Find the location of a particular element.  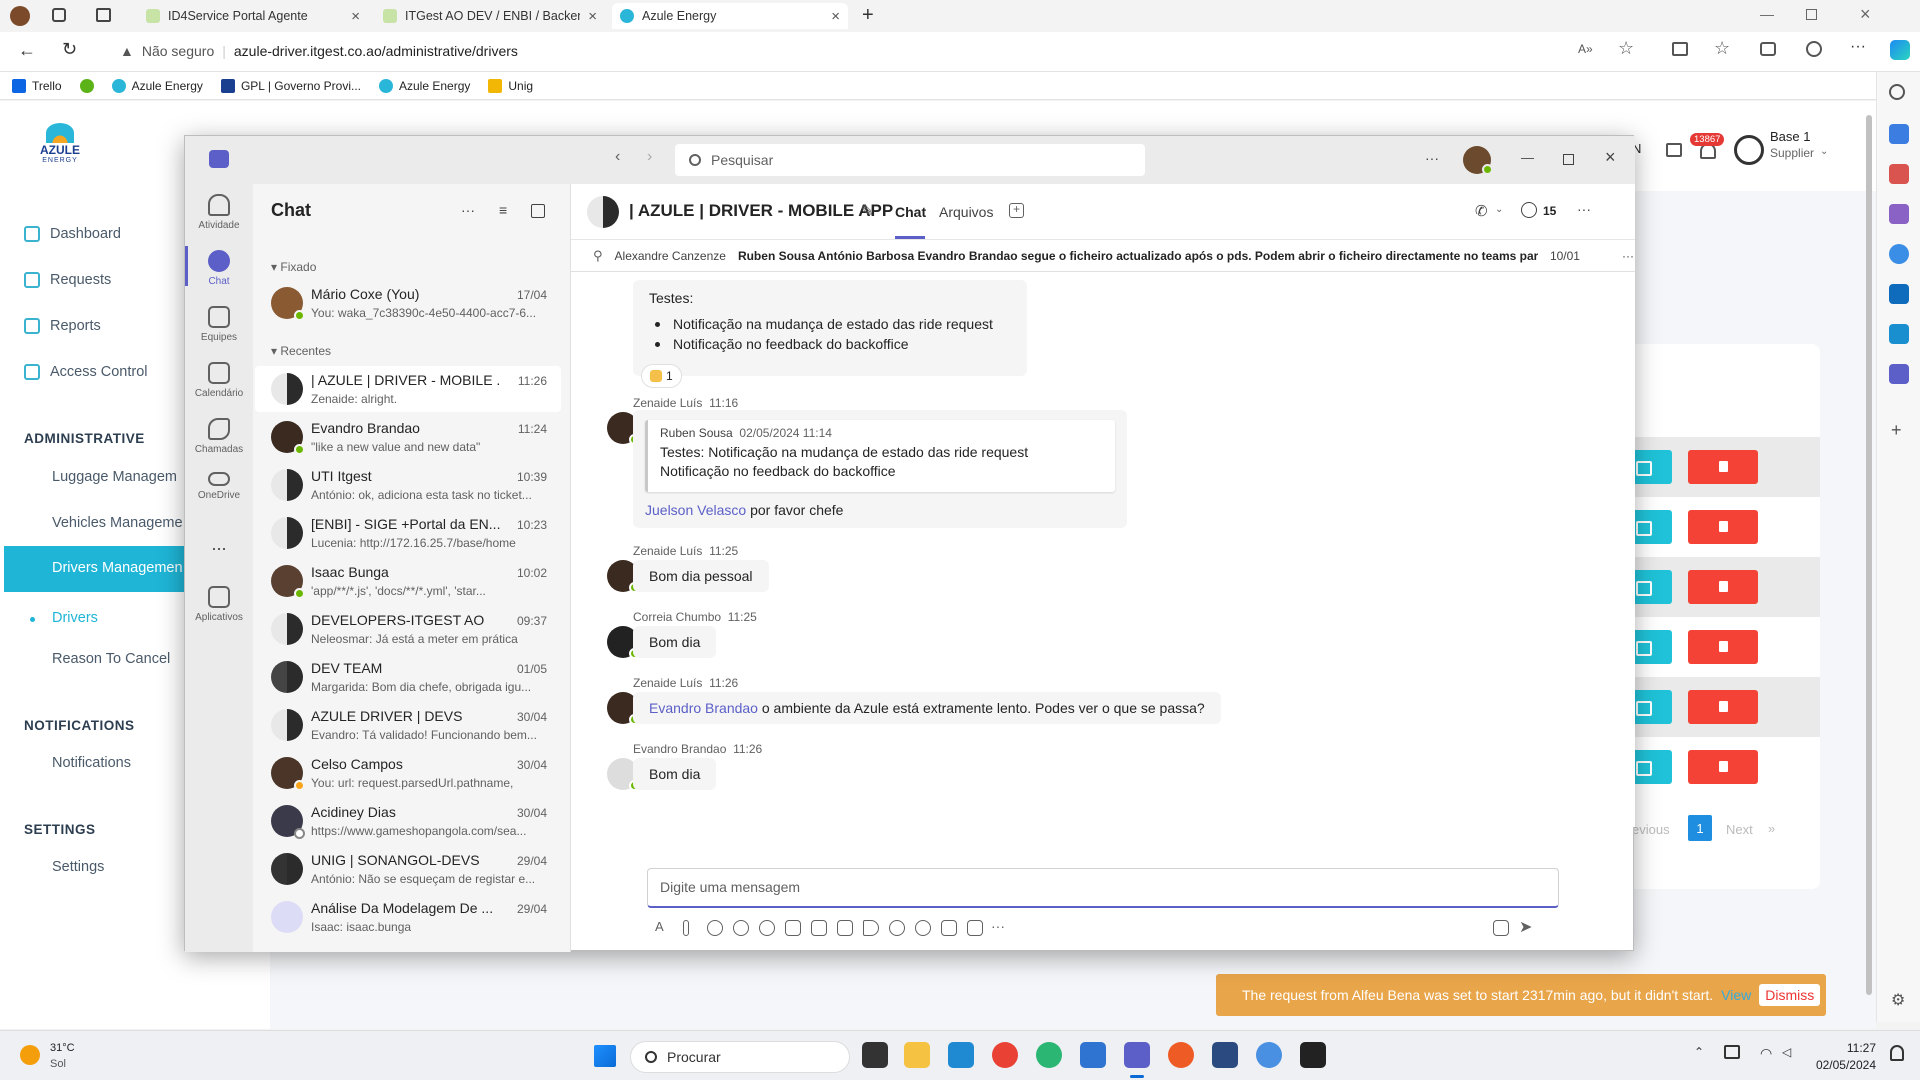

mention: Juelson Velasco is located at coordinates (695, 510).